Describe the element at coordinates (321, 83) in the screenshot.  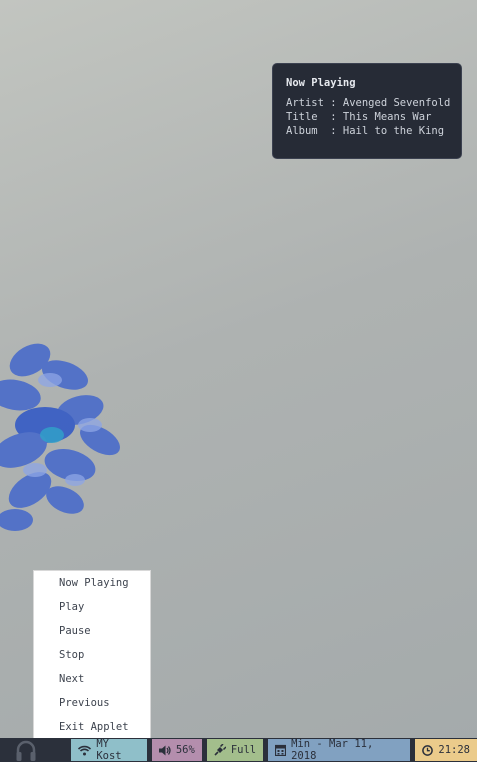
I see `notification-title: Now Playing` at that location.